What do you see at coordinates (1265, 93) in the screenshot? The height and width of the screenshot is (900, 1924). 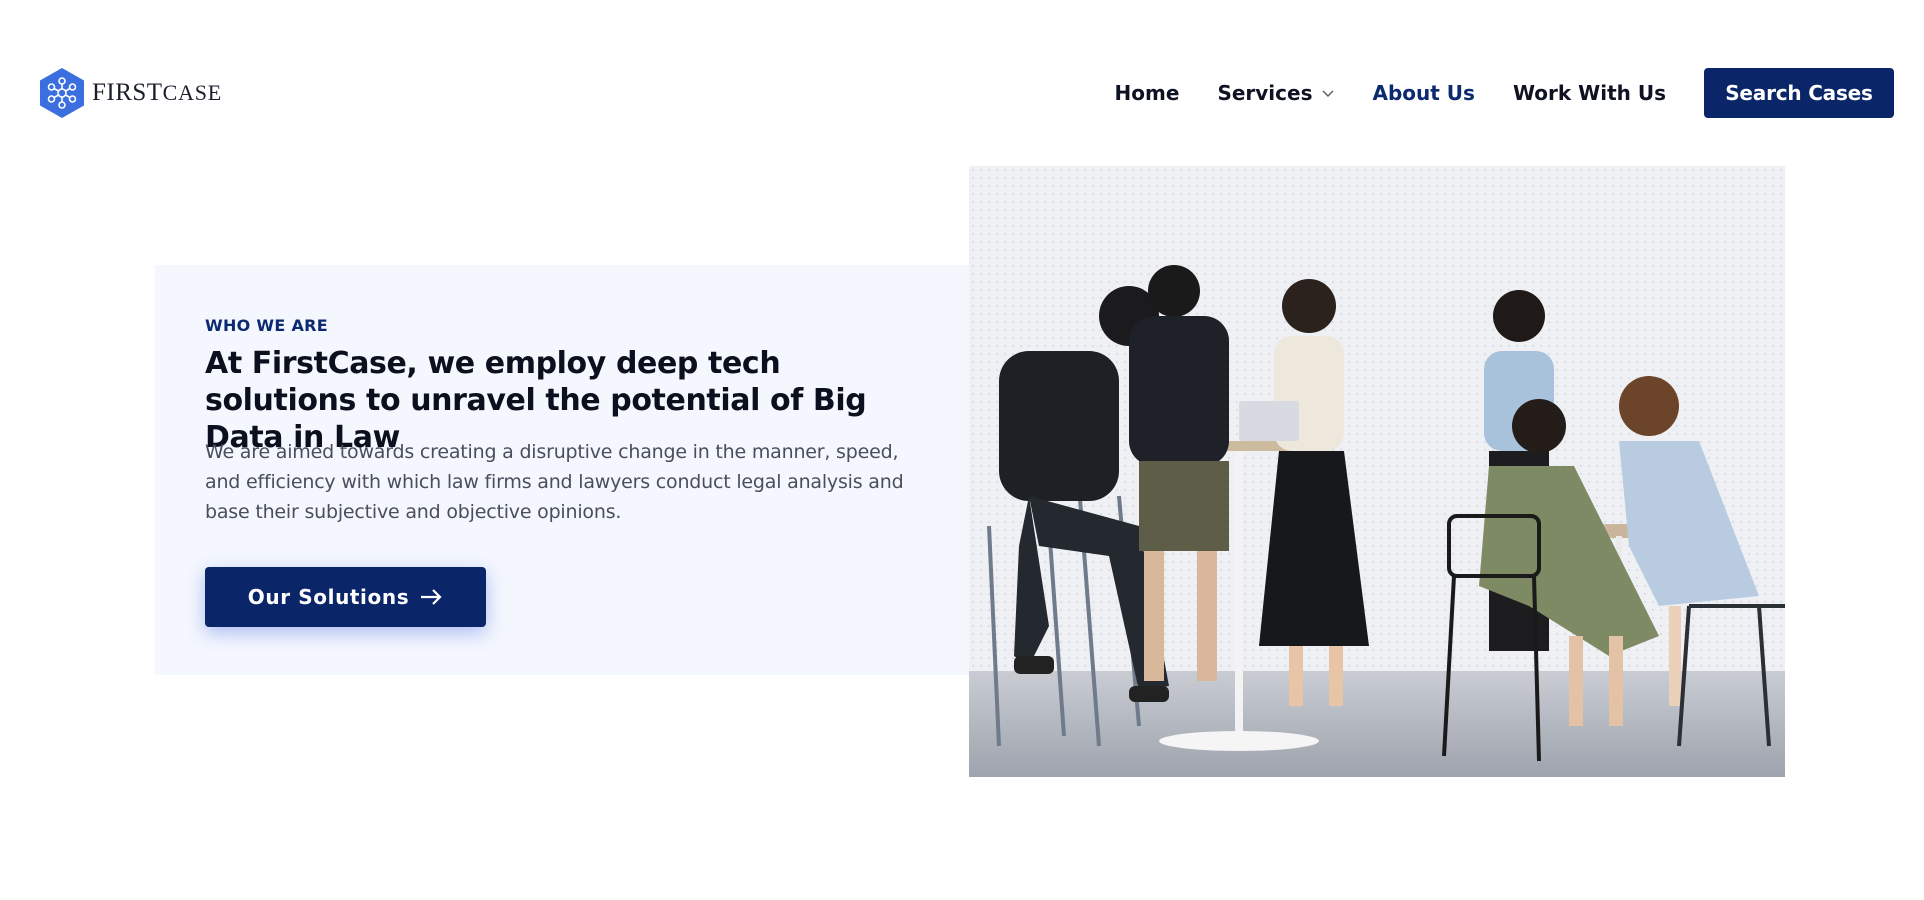 I see `nav-services-label: Services` at bounding box center [1265, 93].